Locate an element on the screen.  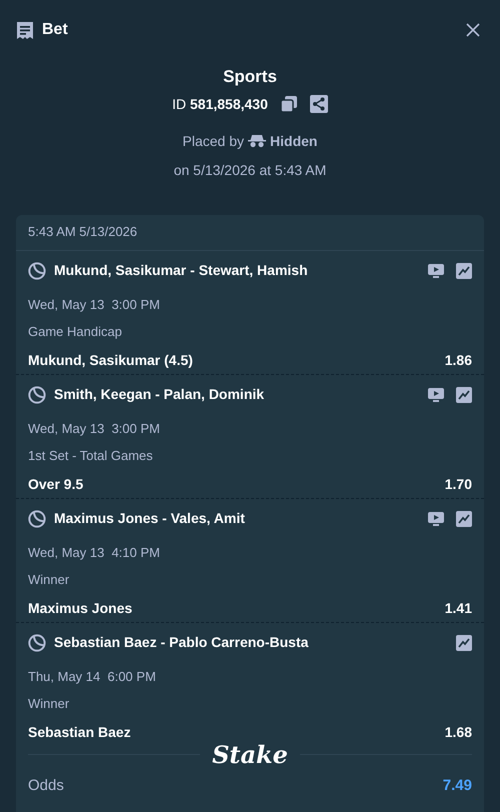
selection-odds: 1.68 is located at coordinates (458, 732).